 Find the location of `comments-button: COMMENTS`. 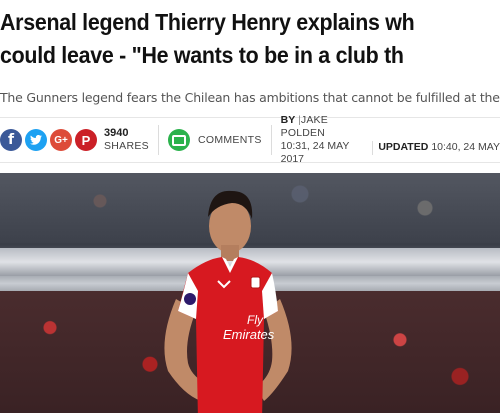

comments-button: COMMENTS is located at coordinates (214, 140).